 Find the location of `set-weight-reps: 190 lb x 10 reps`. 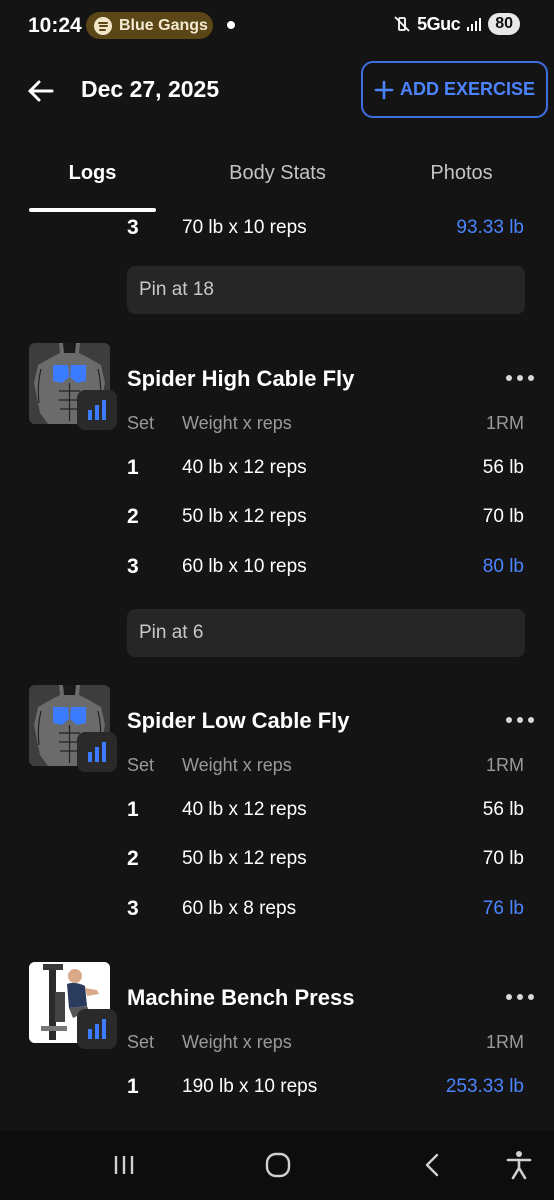

set-weight-reps: 190 lb x 10 reps is located at coordinates (250, 1086).